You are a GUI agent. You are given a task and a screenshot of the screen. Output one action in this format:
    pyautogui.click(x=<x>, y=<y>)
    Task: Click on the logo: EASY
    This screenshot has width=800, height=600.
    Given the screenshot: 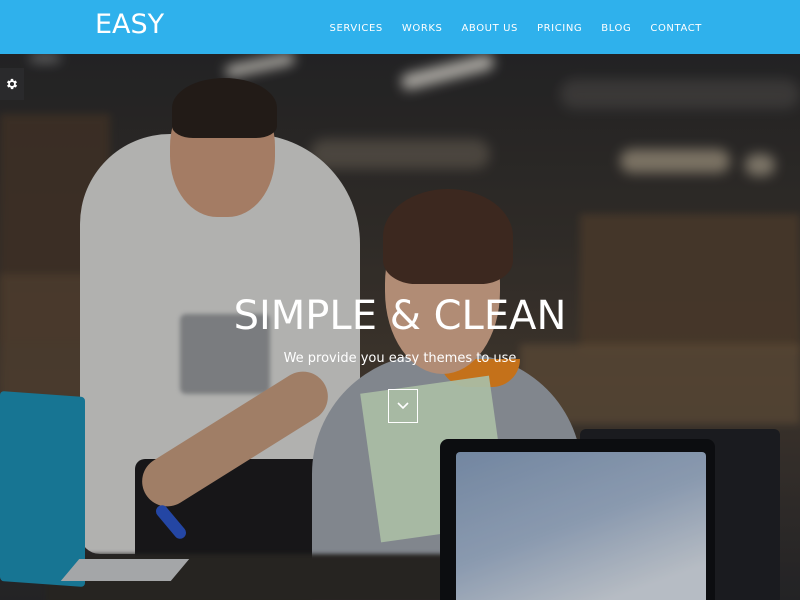 What is the action you would take?
    pyautogui.click(x=129, y=24)
    